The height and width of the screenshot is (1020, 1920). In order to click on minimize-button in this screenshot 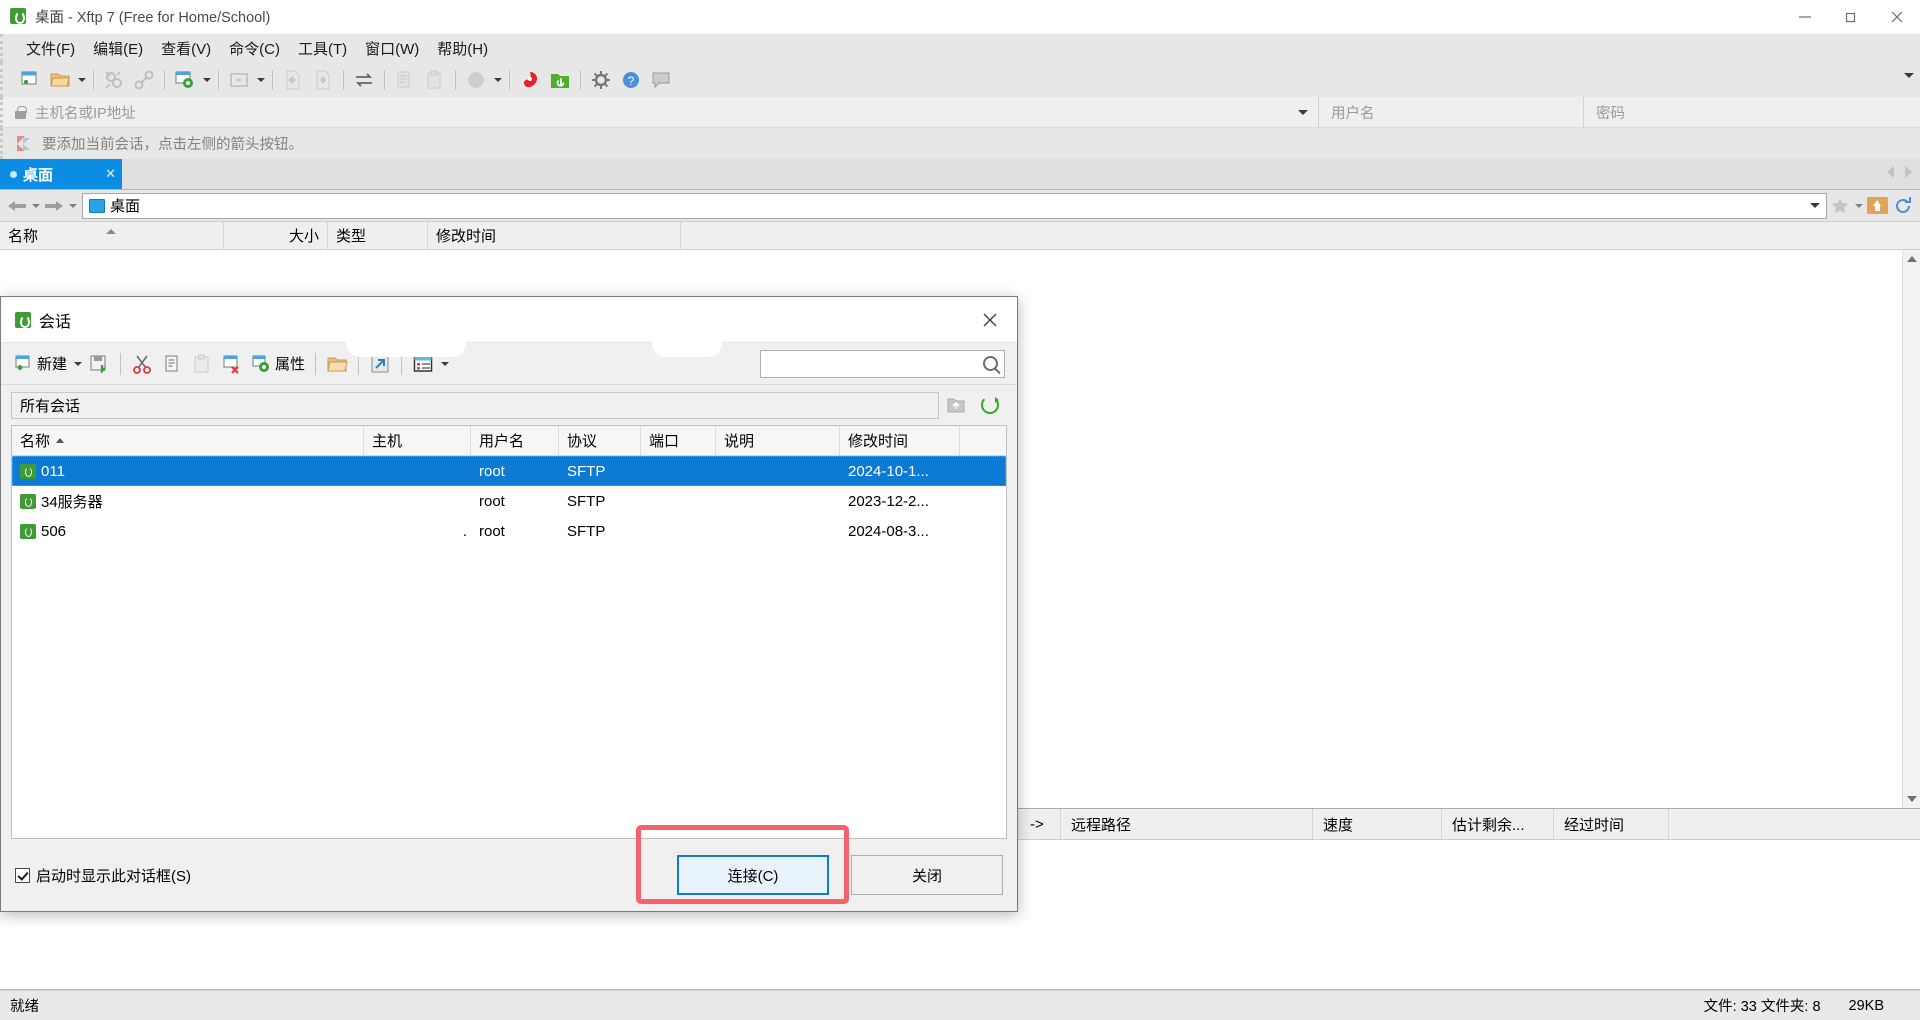, I will do `click(1805, 17)`.